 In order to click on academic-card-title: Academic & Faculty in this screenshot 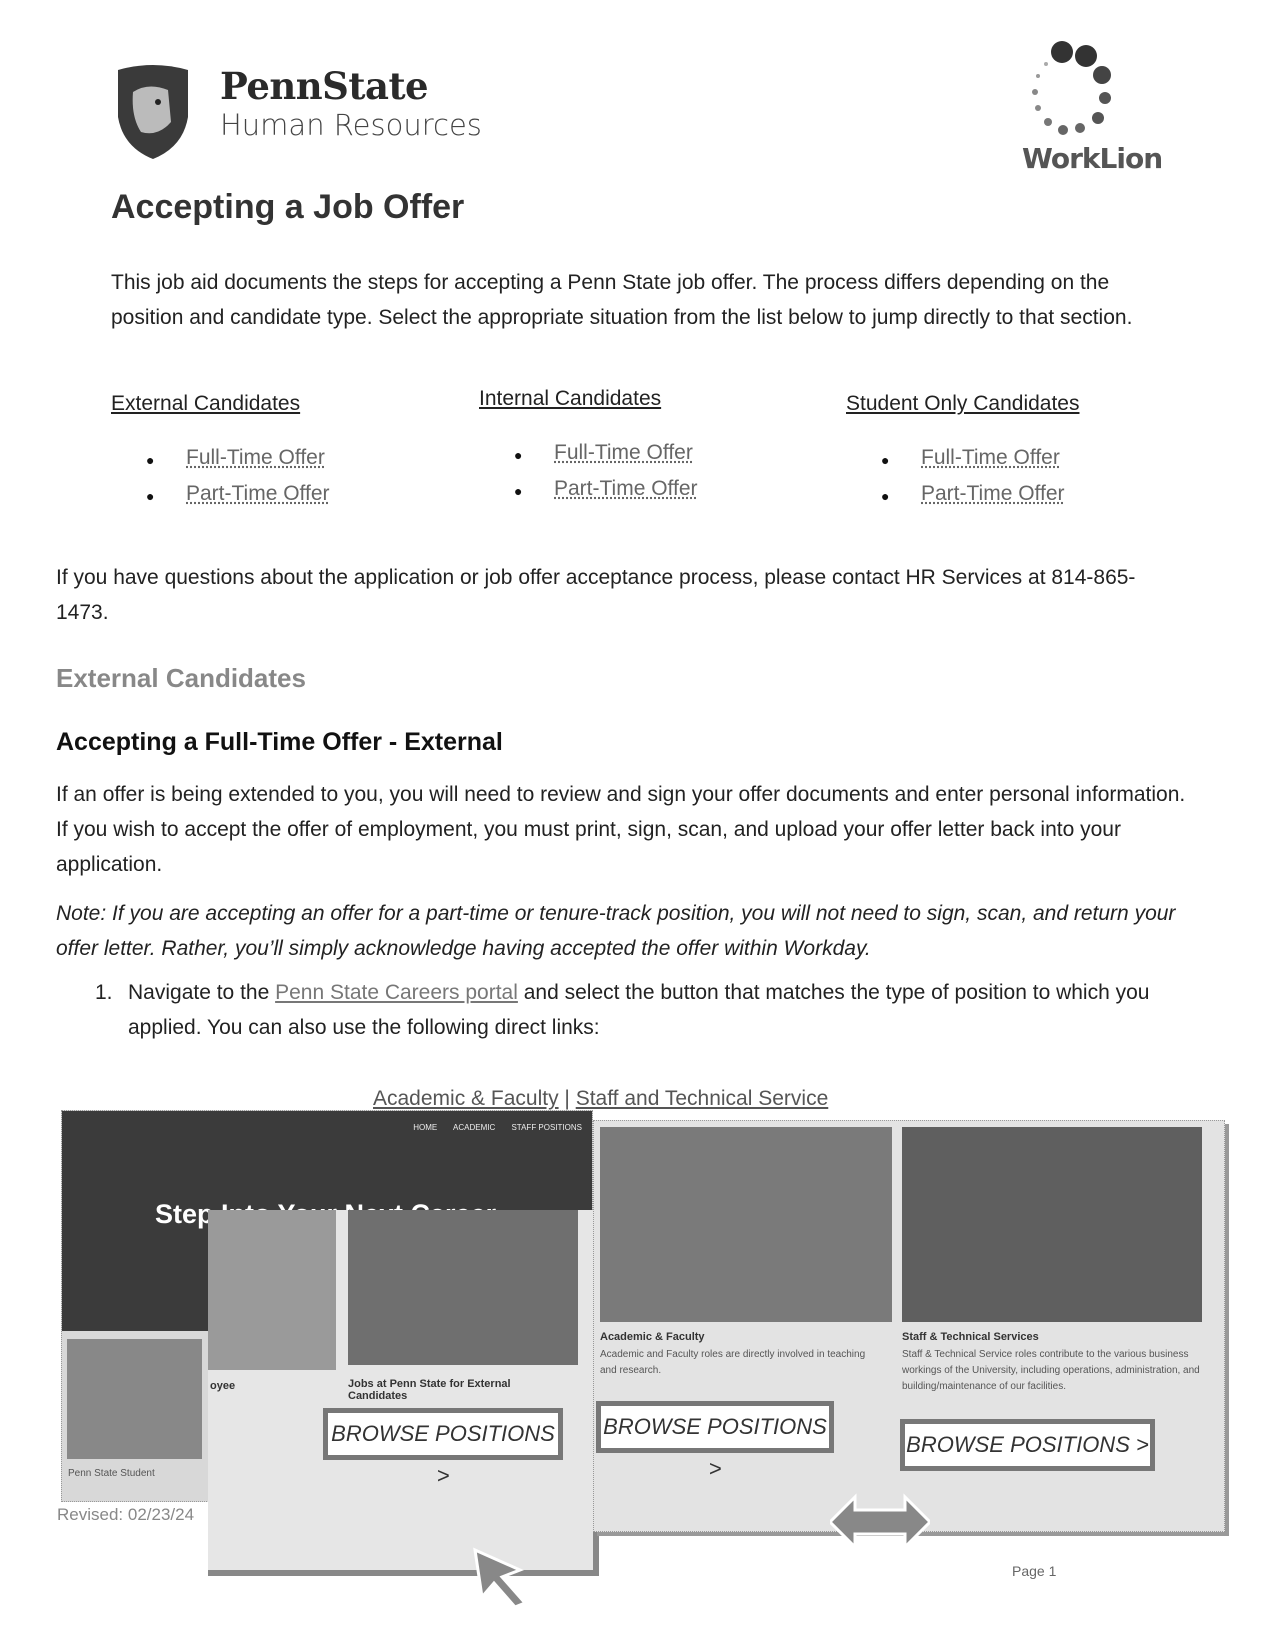, I will do `click(652, 1337)`.